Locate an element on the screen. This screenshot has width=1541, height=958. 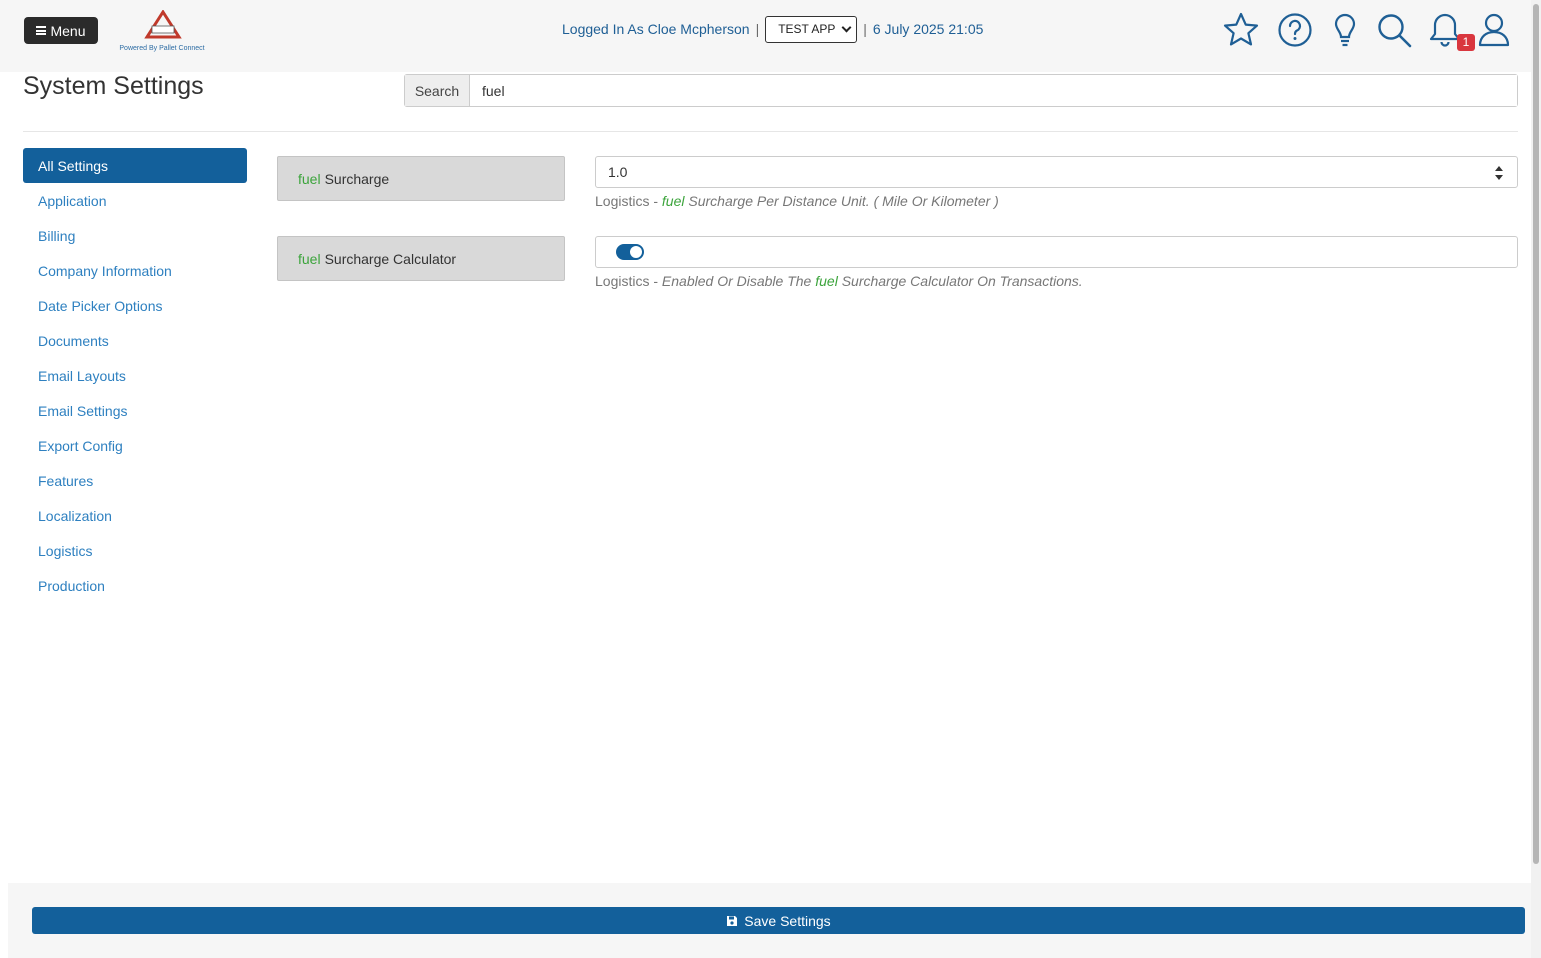
lightbulb-icon is located at coordinates (1345, 30).